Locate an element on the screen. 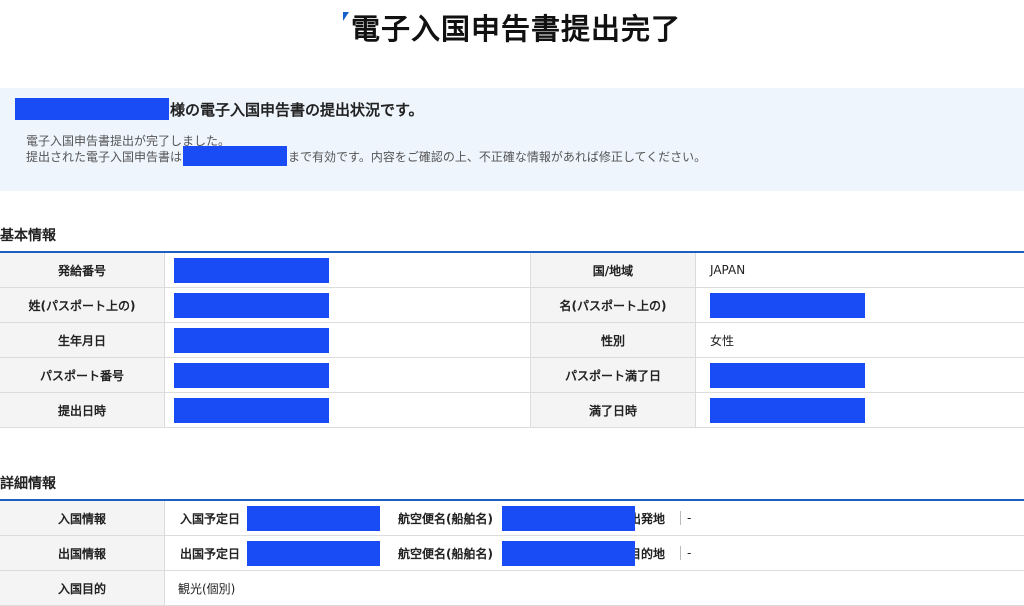 The width and height of the screenshot is (1024, 606). label-entry-info: 入国情報 is located at coordinates (82, 518).